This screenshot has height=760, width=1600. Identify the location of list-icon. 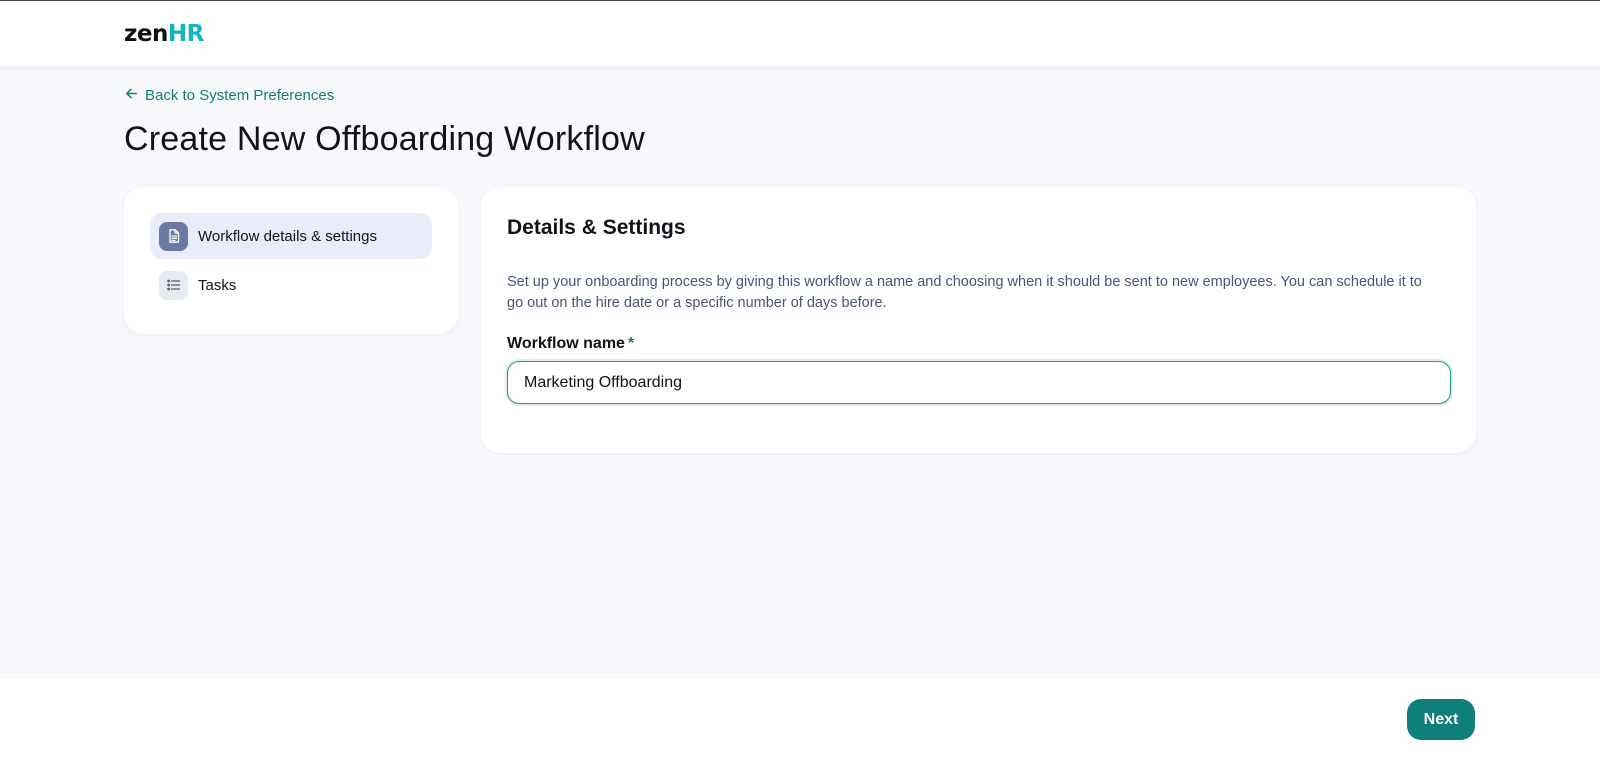
(173, 285).